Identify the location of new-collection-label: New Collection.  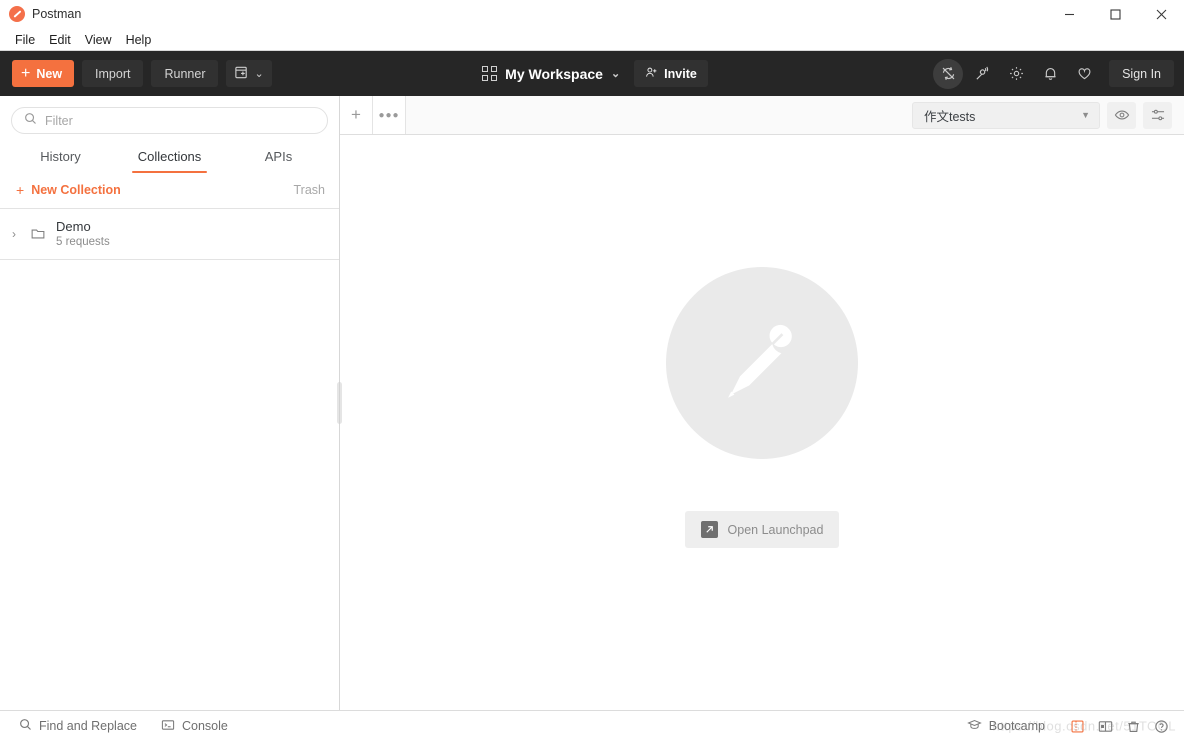
(76, 190).